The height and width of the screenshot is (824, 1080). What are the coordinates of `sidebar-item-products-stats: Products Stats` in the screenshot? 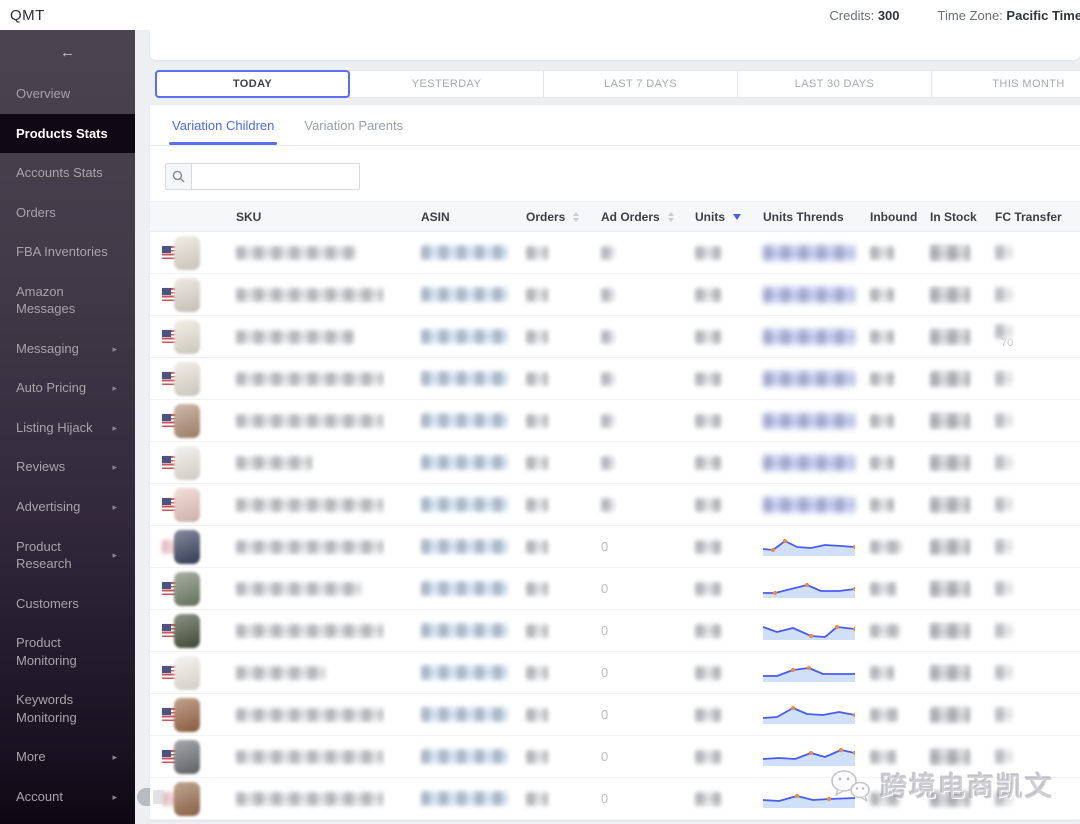 It's located at (67, 133).